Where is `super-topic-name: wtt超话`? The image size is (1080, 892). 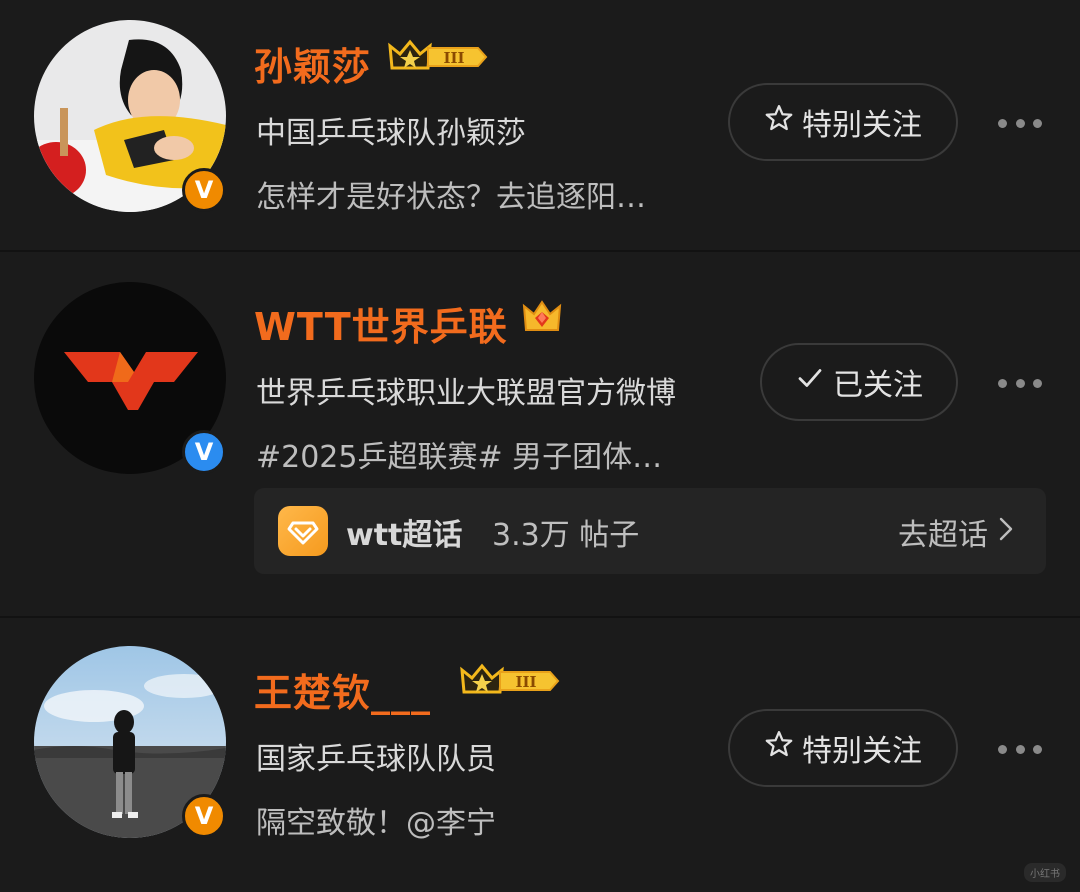
super-topic-name: wtt超话 is located at coordinates (404, 535).